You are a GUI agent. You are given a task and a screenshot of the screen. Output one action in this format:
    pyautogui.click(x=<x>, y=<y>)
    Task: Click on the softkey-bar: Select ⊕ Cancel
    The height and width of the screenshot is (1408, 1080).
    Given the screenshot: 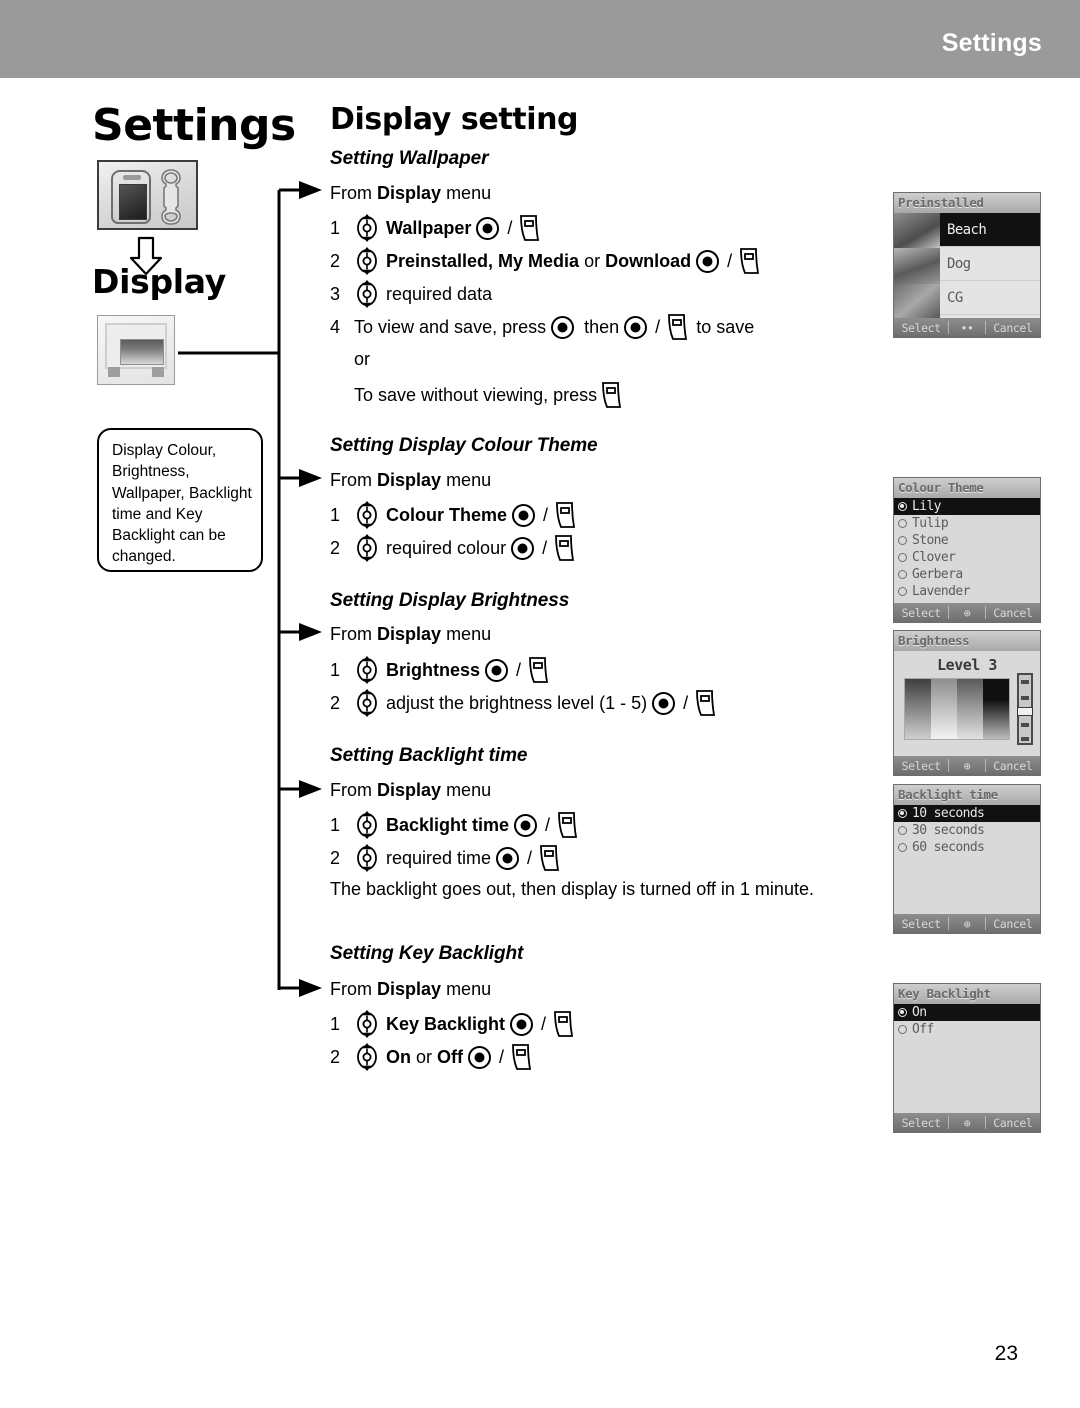 What is the action you would take?
    pyautogui.click(x=967, y=923)
    